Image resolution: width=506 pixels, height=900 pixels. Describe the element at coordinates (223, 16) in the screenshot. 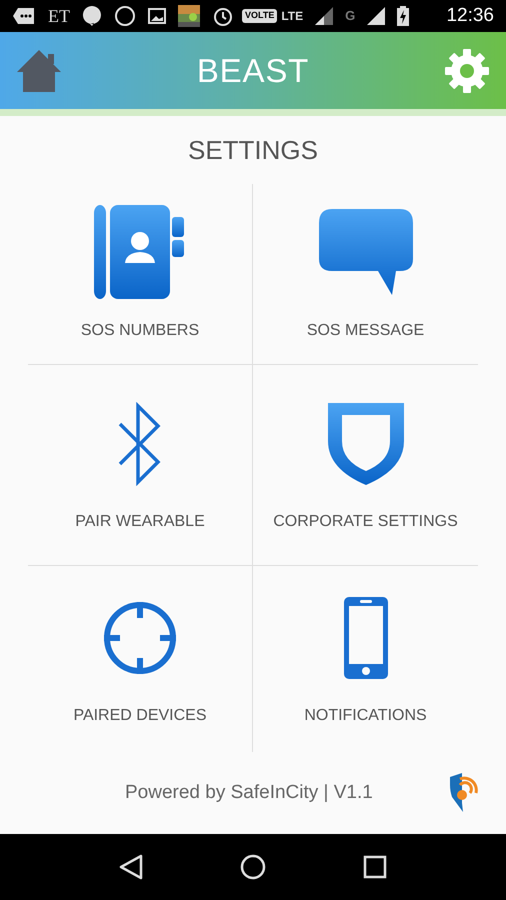

I see `alarm-clock-icon` at that location.